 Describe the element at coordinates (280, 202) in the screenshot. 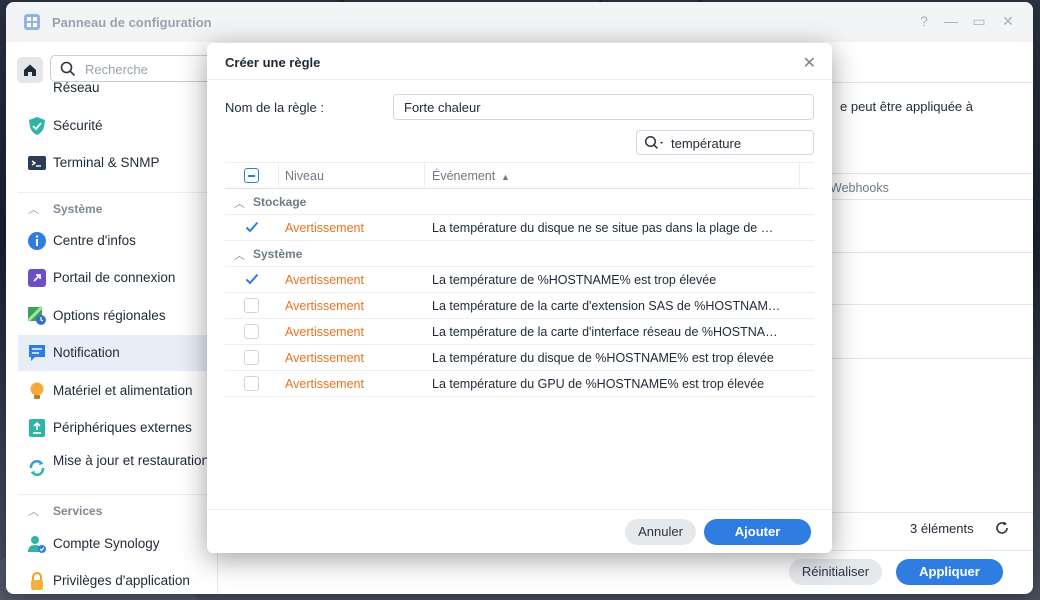

I see `group-label: Stockage` at that location.